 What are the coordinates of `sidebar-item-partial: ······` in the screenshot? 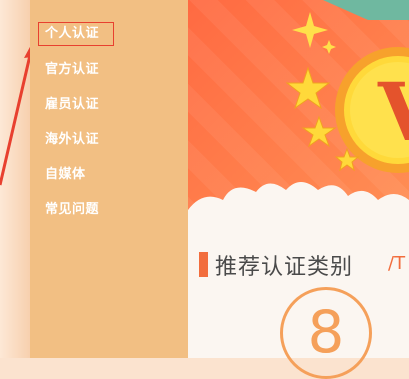 It's located at (60, 3).